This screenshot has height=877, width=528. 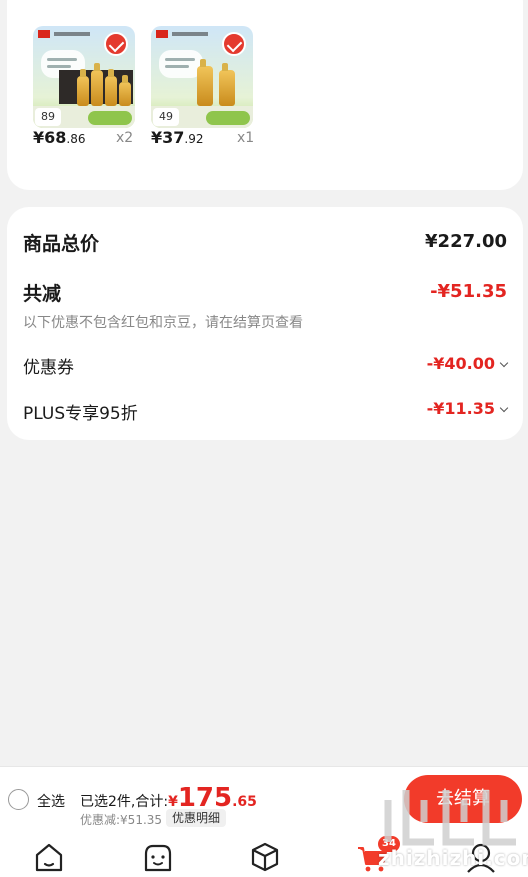 I want to click on plus-row: -¥11.35, so click(x=467, y=408).